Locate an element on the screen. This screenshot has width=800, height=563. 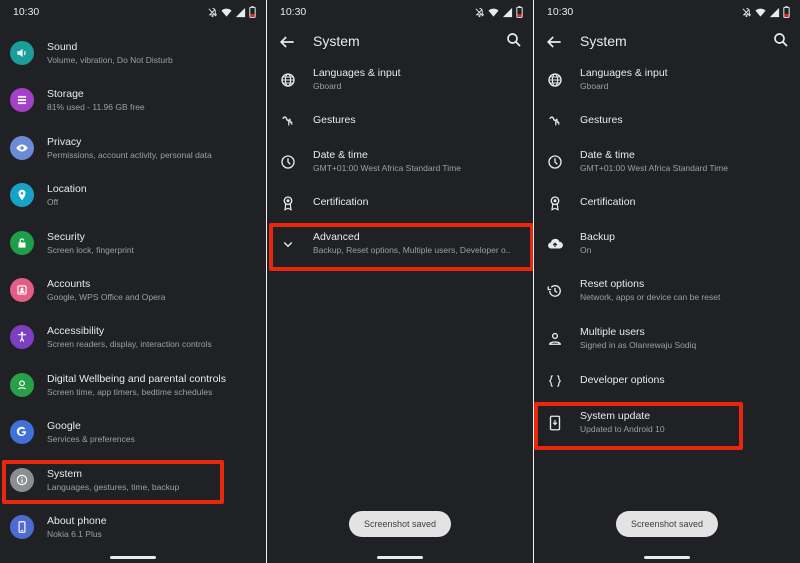
settings-item-subtitle: Network, apps or device can be reset is located at coordinates (650, 297).